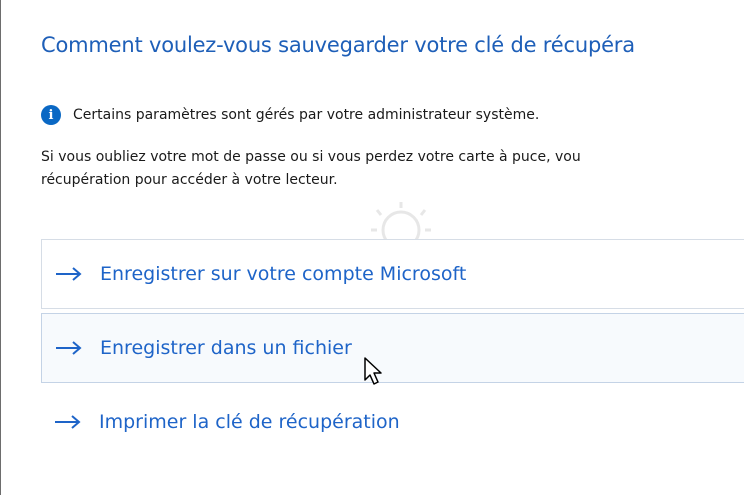 The height and width of the screenshot is (495, 744). I want to click on save-to-file-option: Enregistrer dans un fichier, so click(392, 348).